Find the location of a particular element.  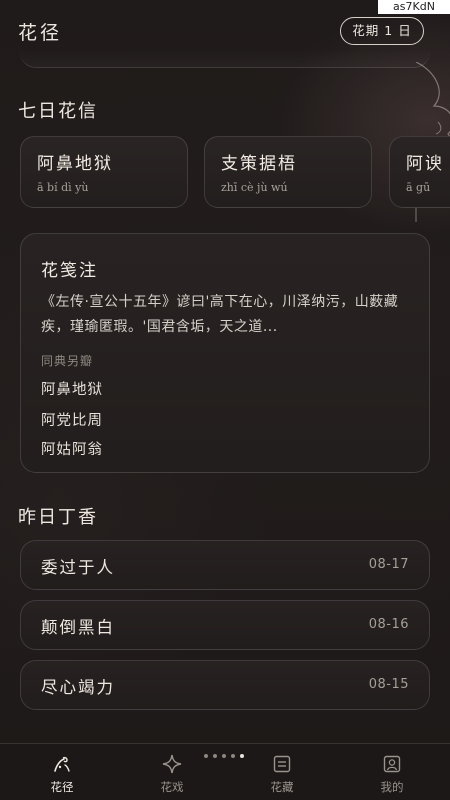

word-card-pinyin: ā gū is located at coordinates (418, 187).